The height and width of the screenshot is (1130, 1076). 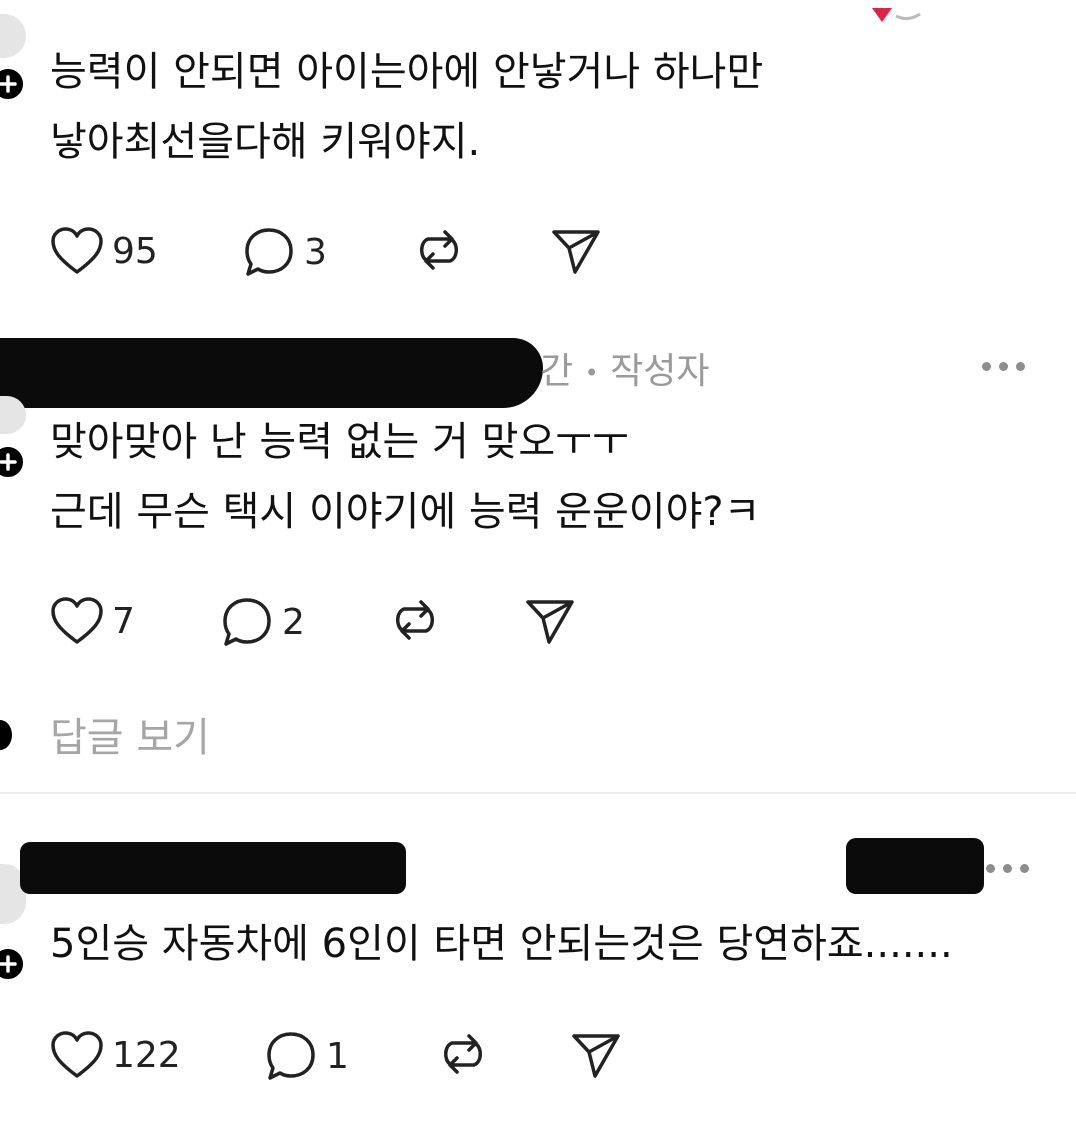 I want to click on reply-count: 1, so click(x=337, y=1056).